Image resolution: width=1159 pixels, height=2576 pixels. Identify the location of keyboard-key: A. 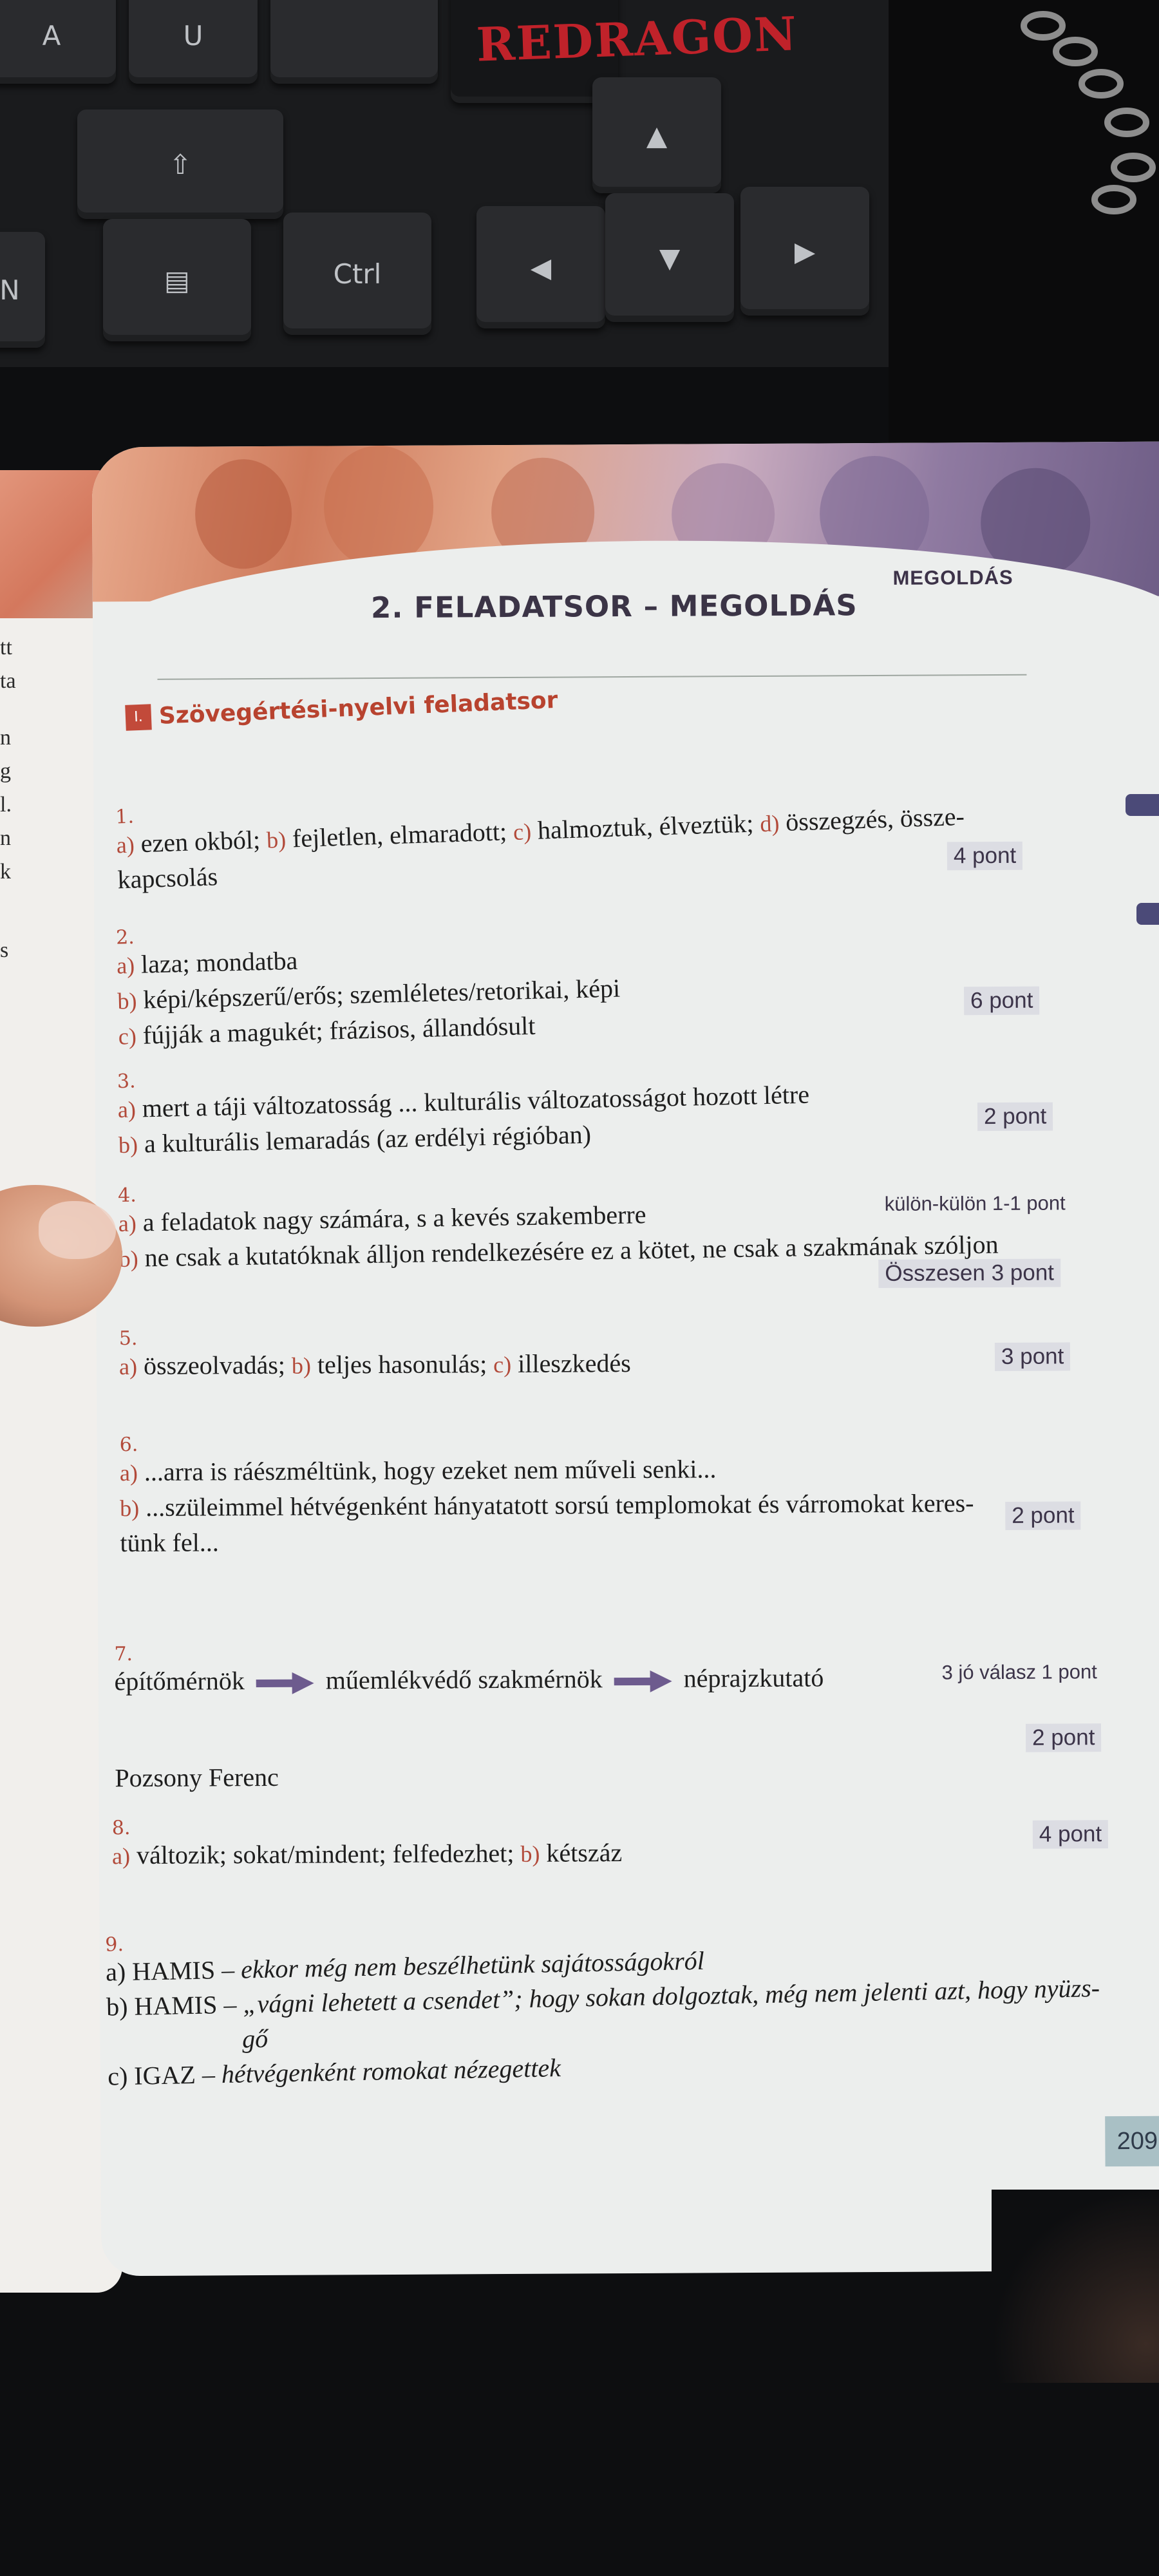
(58, 42).